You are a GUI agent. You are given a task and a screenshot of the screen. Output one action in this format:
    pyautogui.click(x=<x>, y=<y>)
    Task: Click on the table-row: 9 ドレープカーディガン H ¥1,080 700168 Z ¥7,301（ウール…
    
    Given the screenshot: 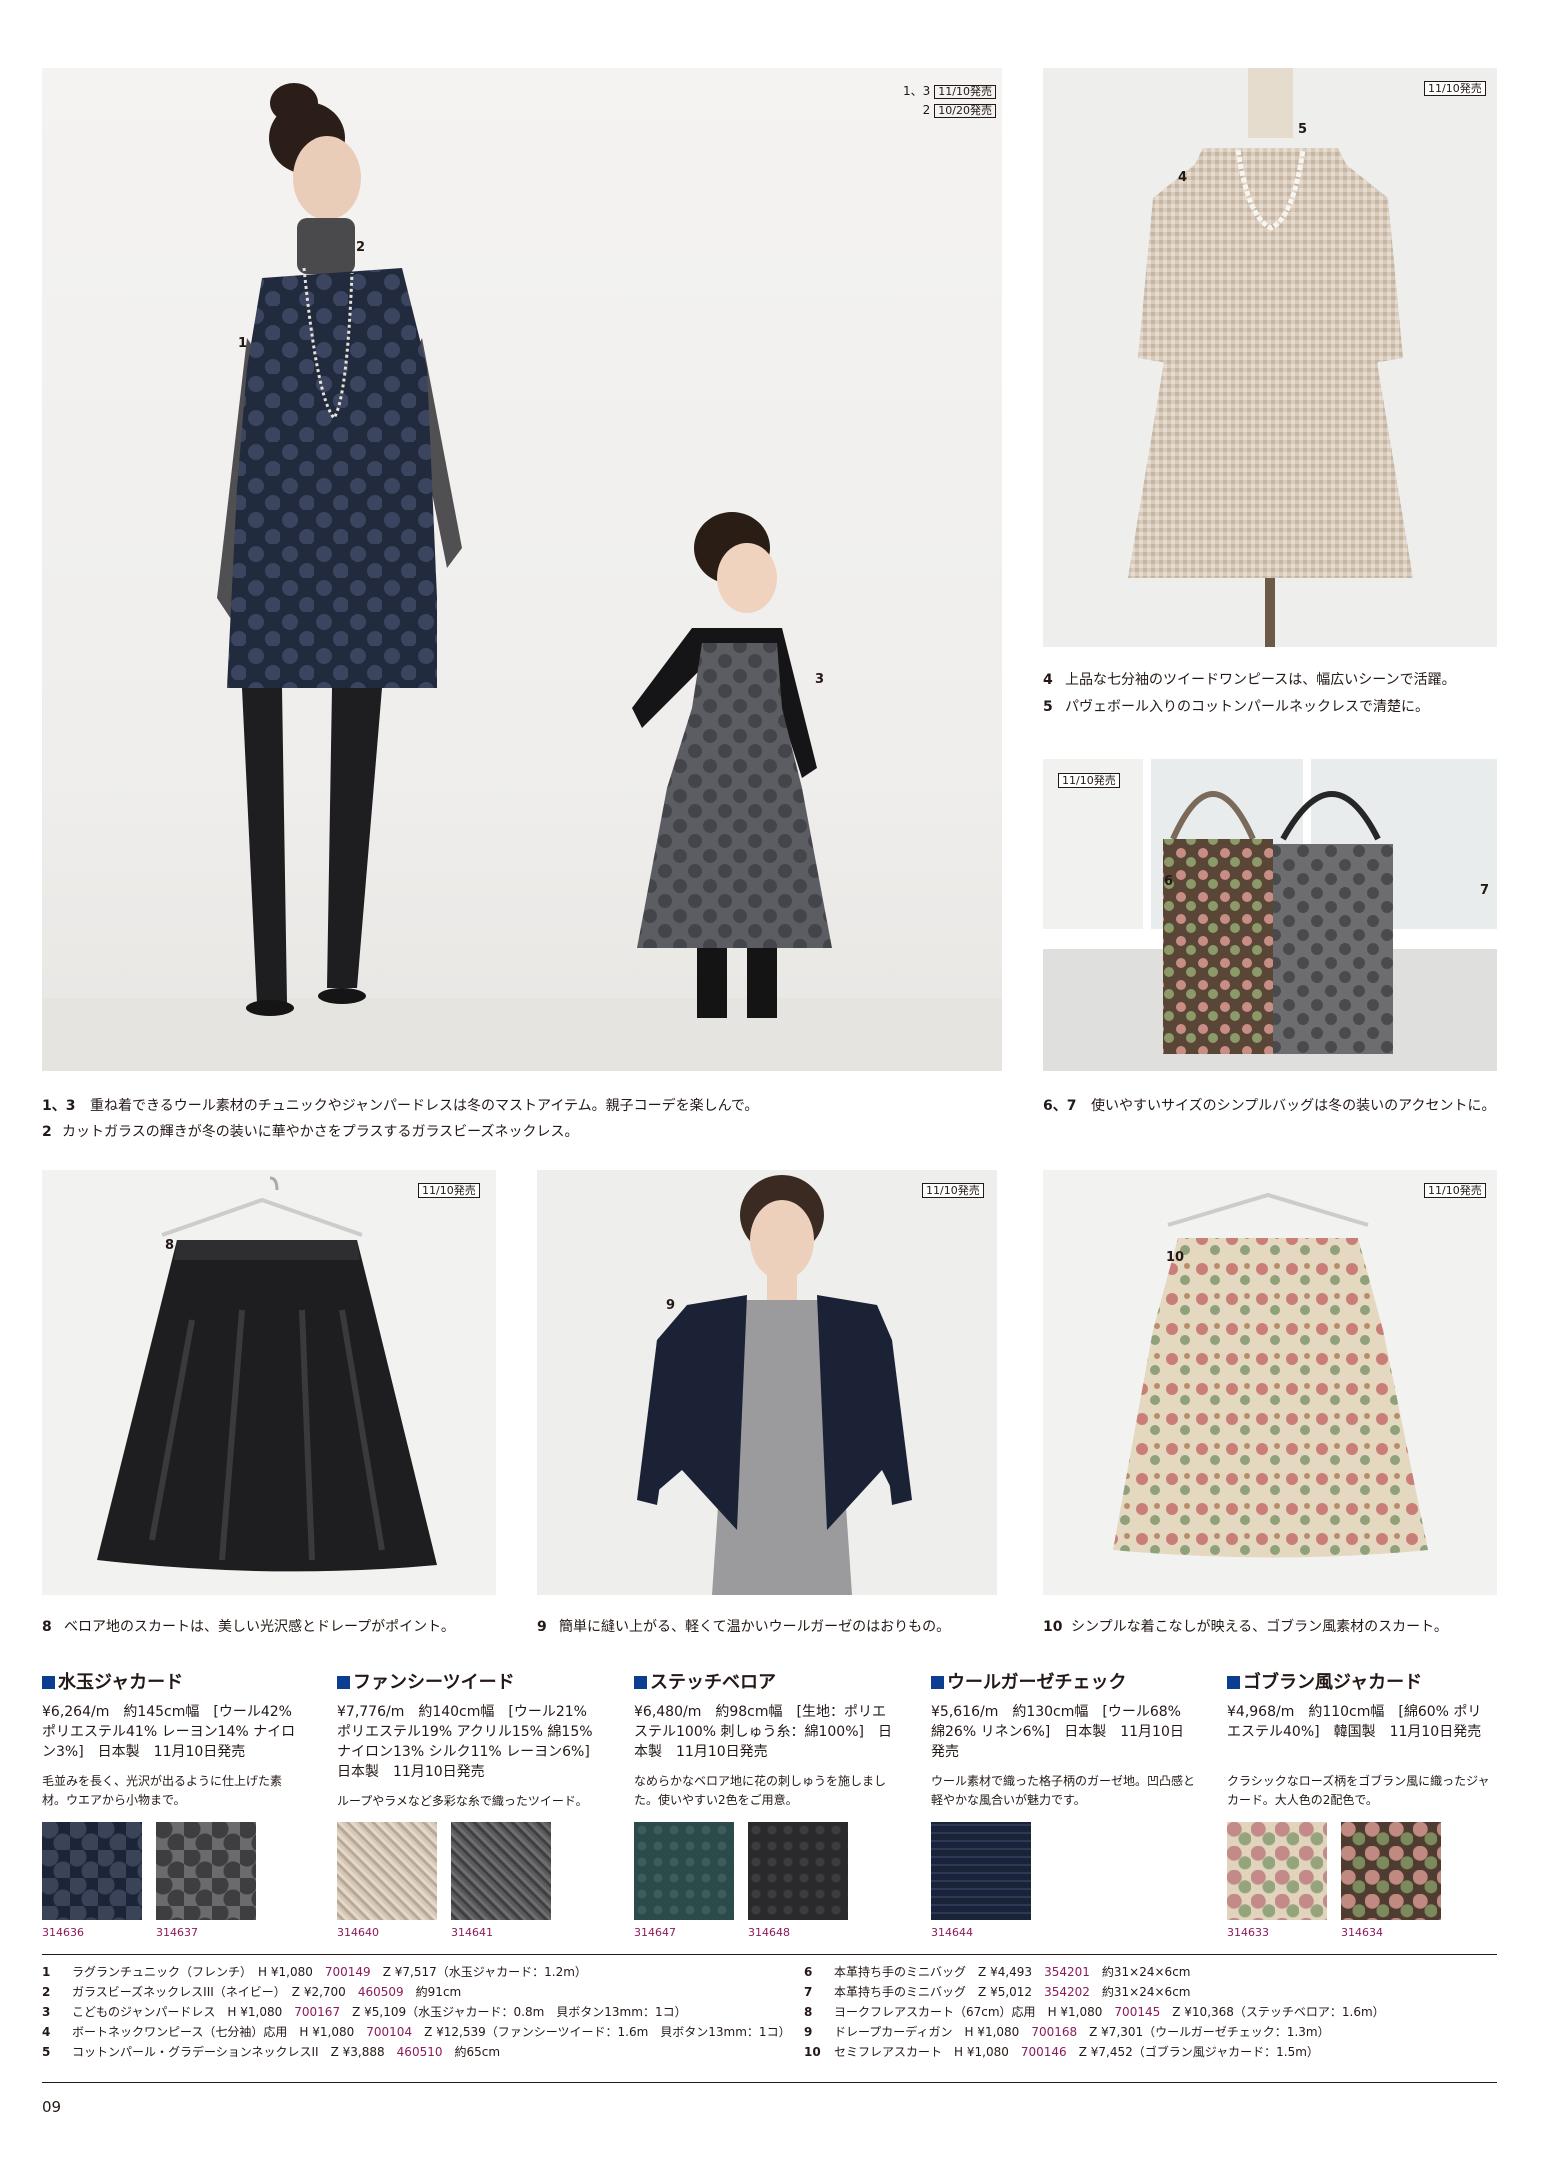 What is the action you would take?
    pyautogui.click(x=1094, y=2032)
    